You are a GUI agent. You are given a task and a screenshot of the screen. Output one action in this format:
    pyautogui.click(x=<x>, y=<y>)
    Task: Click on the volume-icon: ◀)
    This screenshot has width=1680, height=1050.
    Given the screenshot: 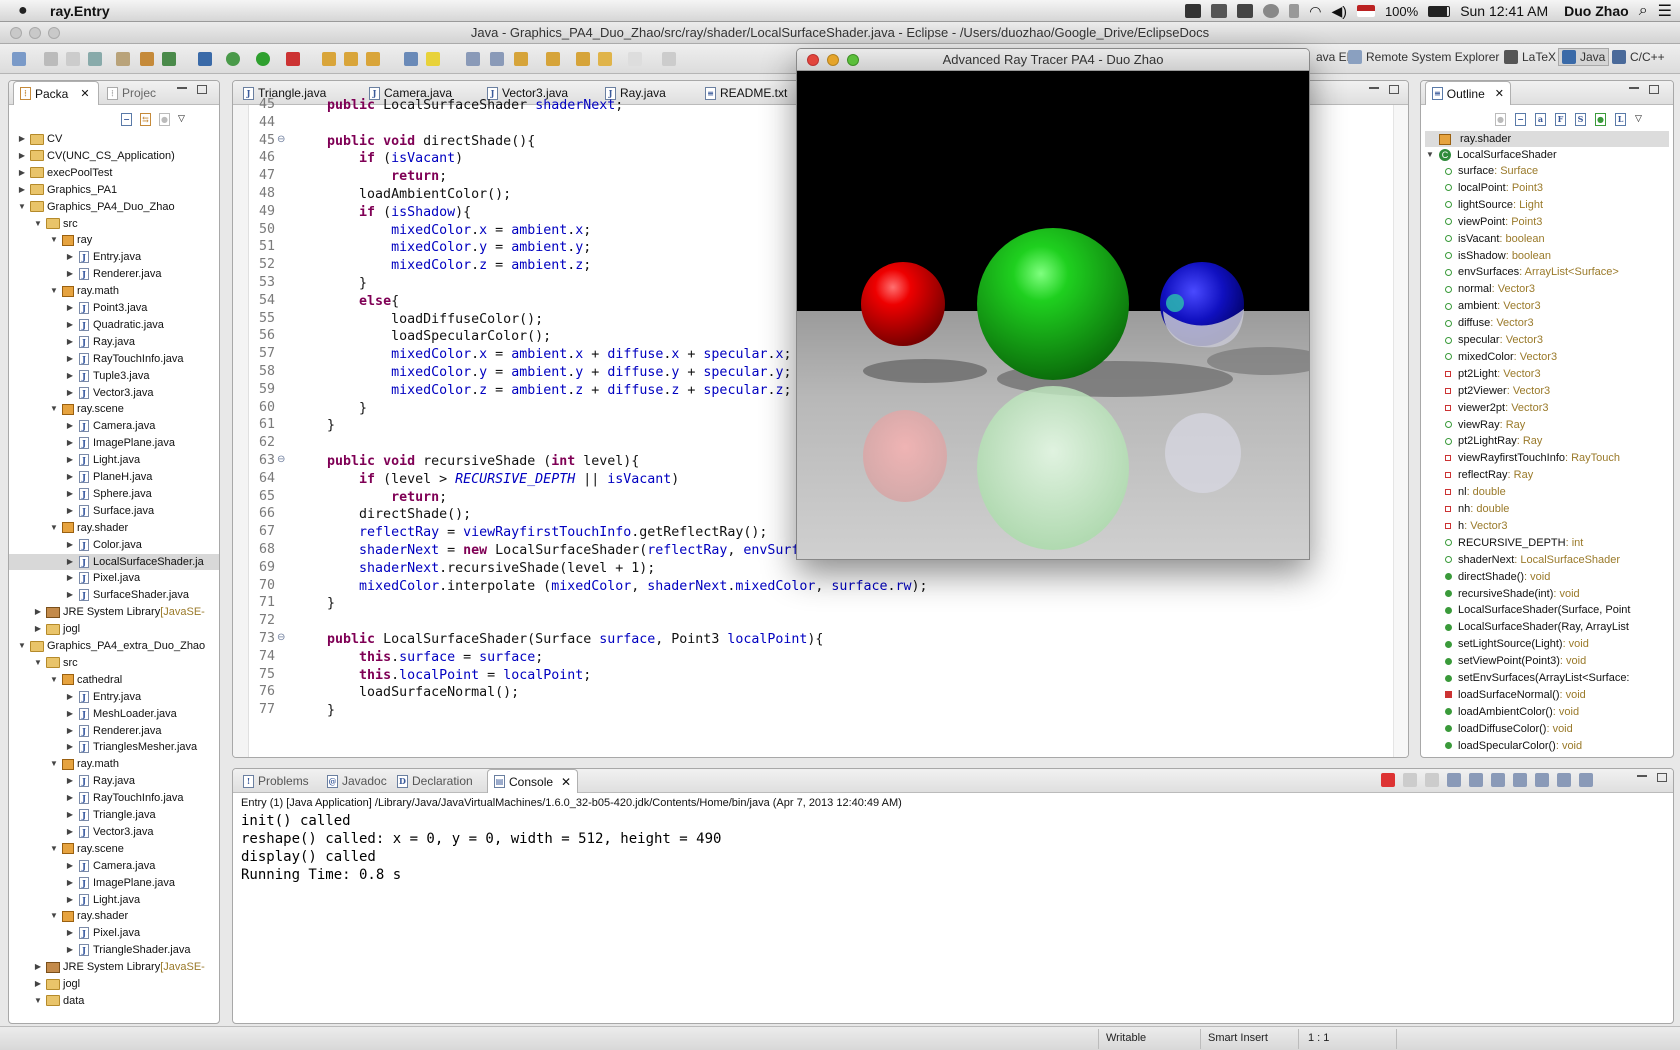 What is the action you would take?
    pyautogui.click(x=1339, y=11)
    